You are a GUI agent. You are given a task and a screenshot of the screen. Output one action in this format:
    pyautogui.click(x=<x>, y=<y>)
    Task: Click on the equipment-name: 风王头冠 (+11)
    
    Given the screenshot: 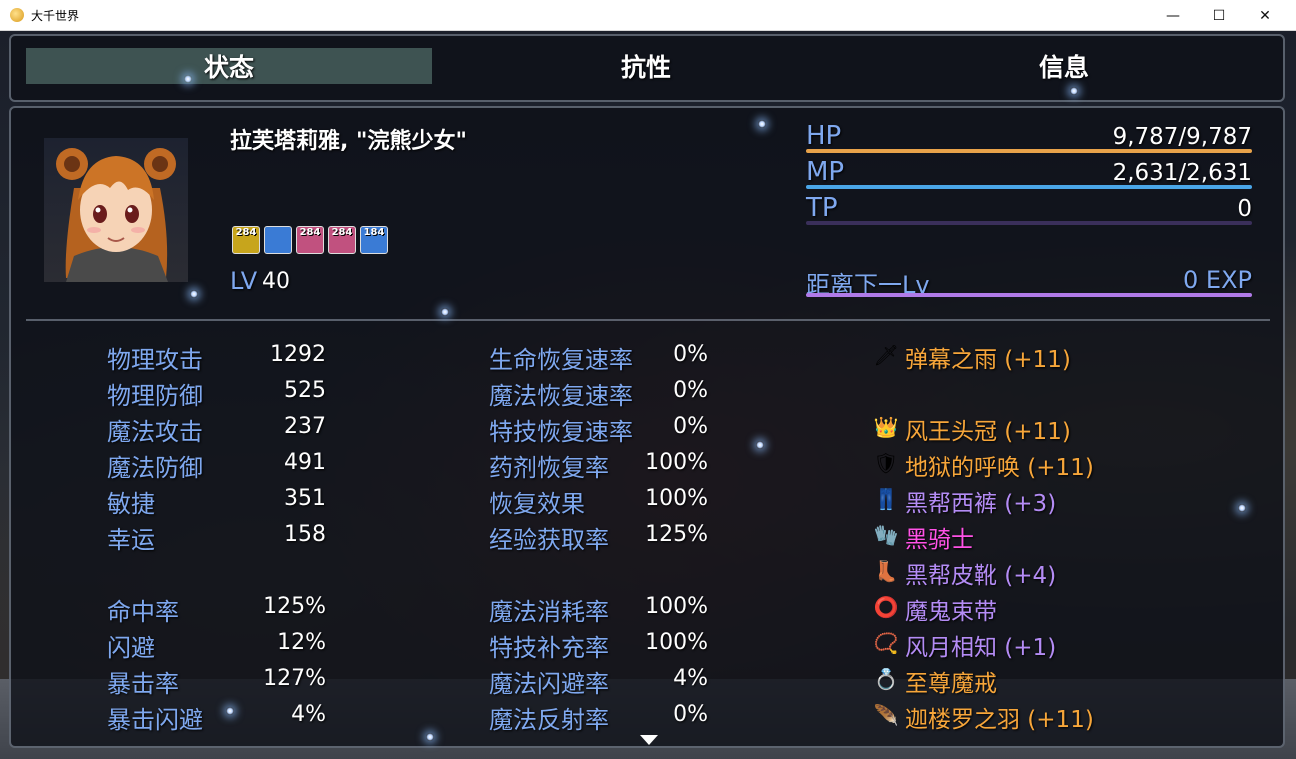 What is the action you would take?
    pyautogui.click(x=988, y=432)
    